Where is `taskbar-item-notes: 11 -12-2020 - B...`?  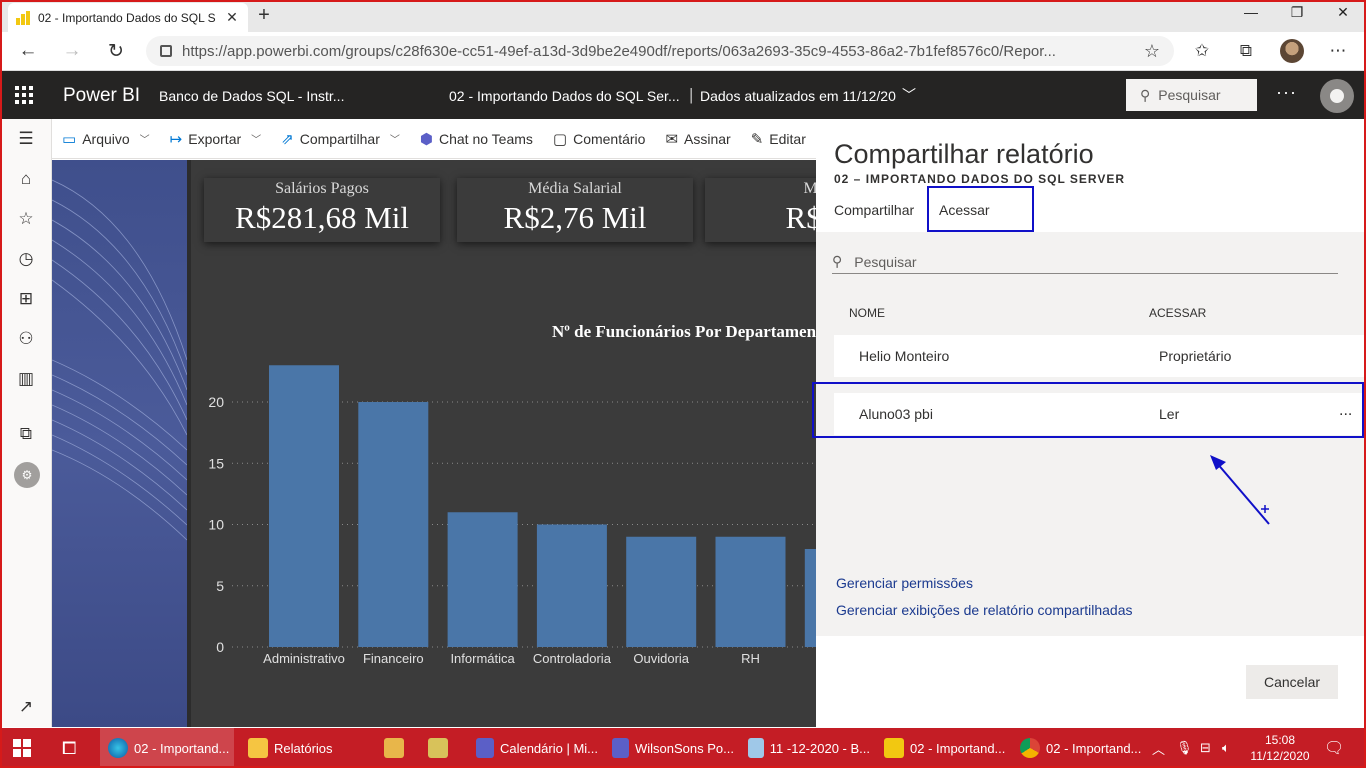 taskbar-item-notes: 11 -12-2020 - B... is located at coordinates (805, 748).